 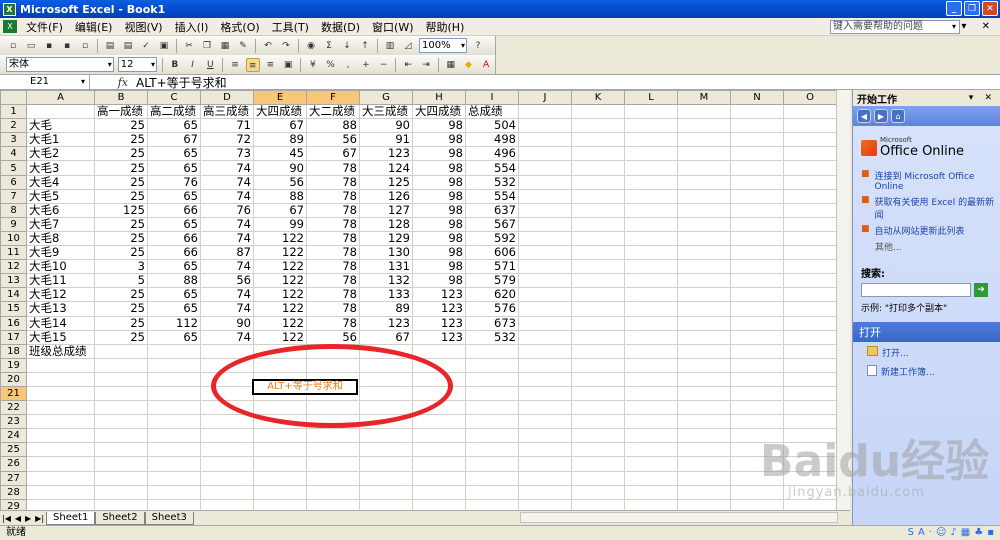 What do you see at coordinates (492, 210) in the screenshot?
I see `cell: 637` at bounding box center [492, 210].